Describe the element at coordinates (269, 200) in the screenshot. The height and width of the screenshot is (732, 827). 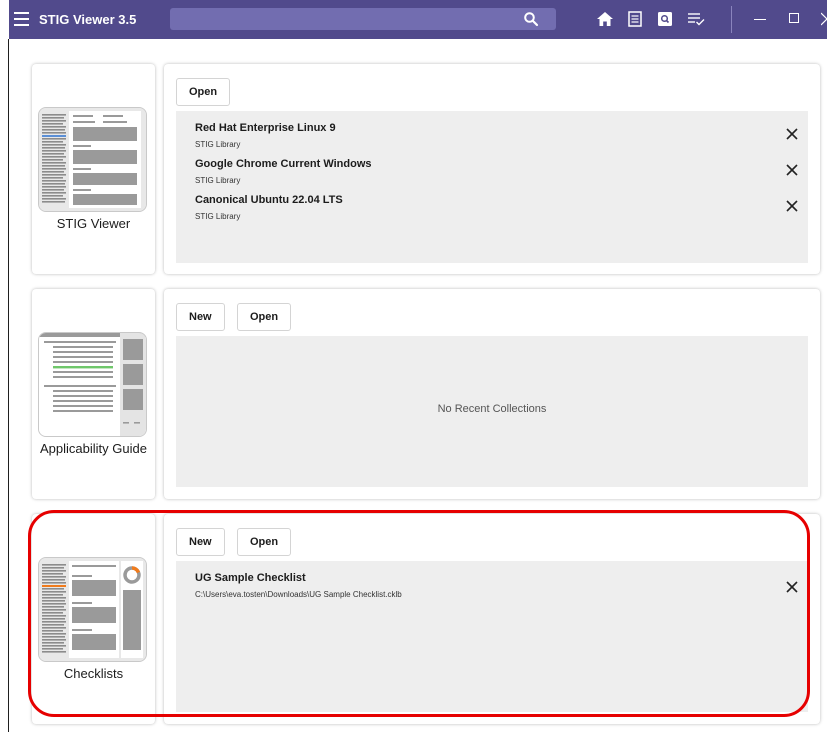
I see `list-item-title: Canonical Ubuntu 22.04 LTS` at that location.